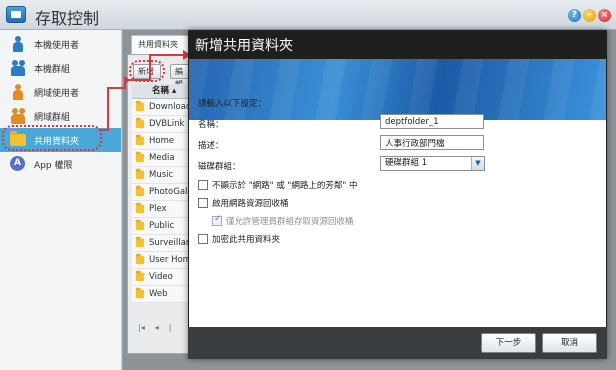 The image size is (616, 370). I want to click on description-input, so click(432, 142).